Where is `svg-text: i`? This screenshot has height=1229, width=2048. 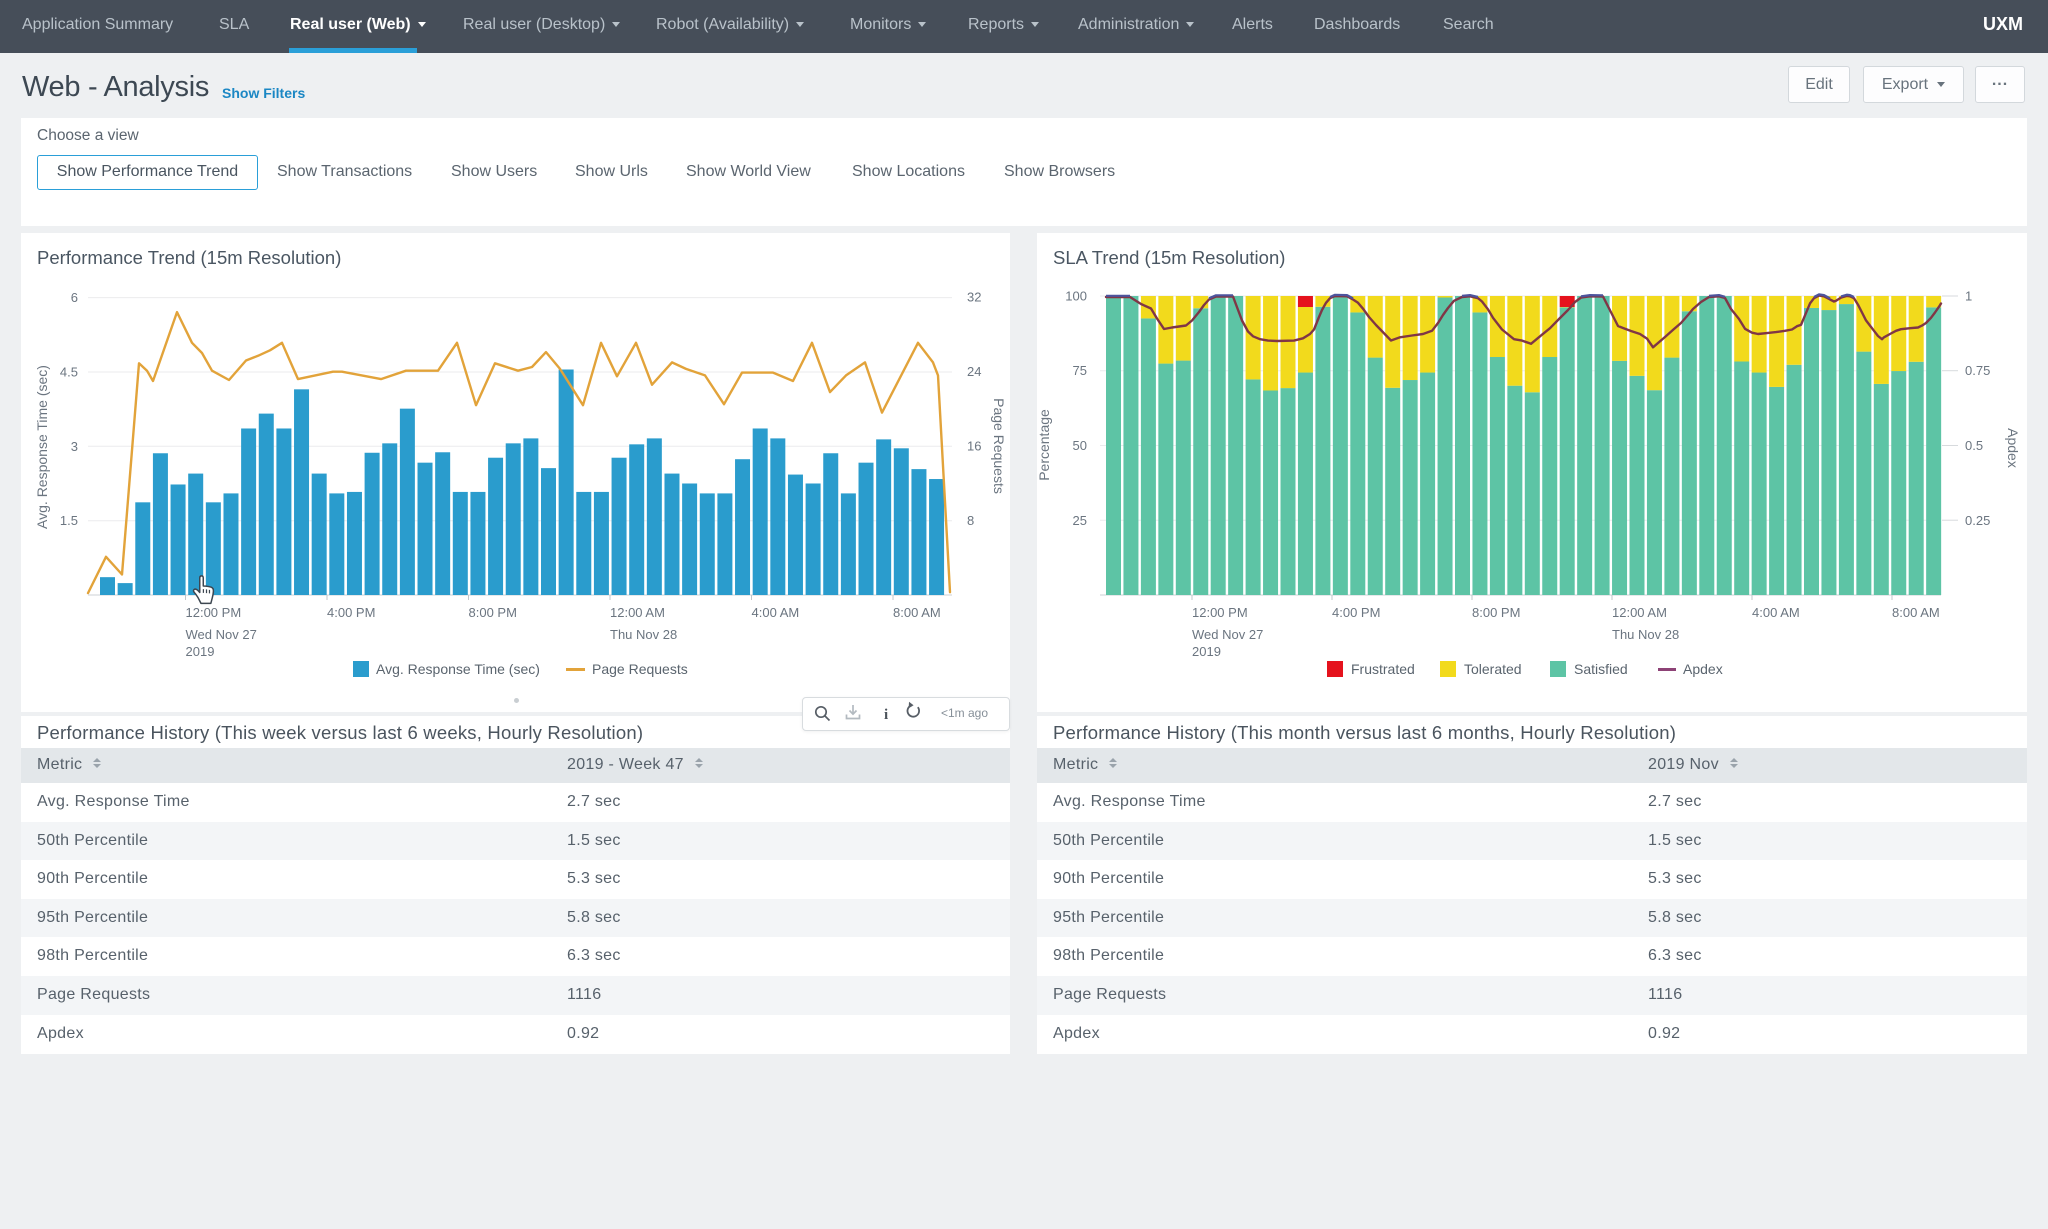
svg-text: i is located at coordinates (886, 715).